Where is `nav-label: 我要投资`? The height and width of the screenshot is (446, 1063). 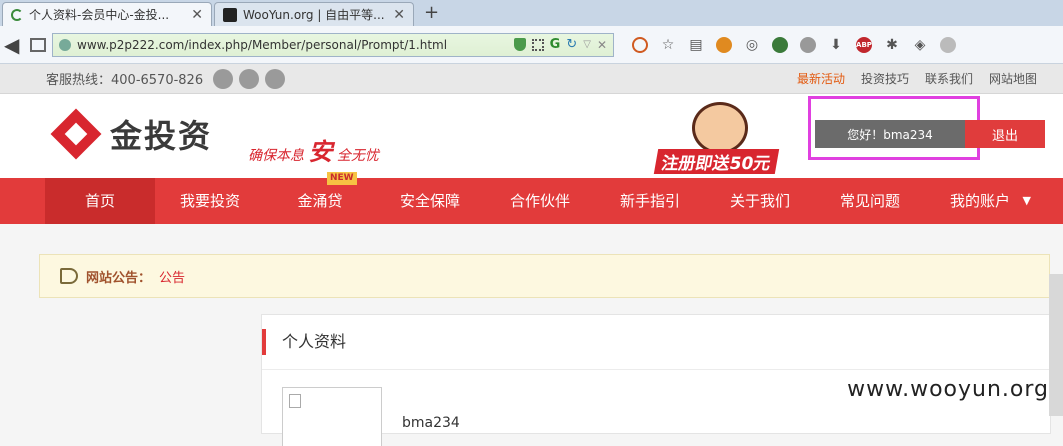
nav-label: 我要投资 is located at coordinates (209, 201).